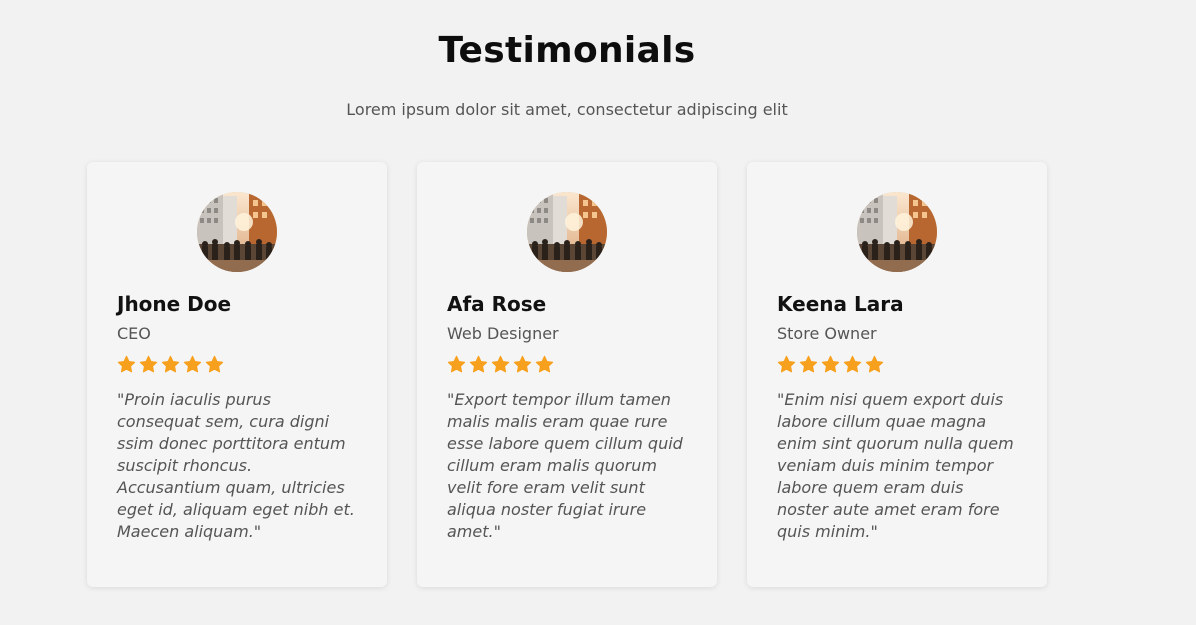 This screenshot has height=625, width=1196. Describe the element at coordinates (503, 333) in the screenshot. I see `testimonial-role: Web Designer` at that location.